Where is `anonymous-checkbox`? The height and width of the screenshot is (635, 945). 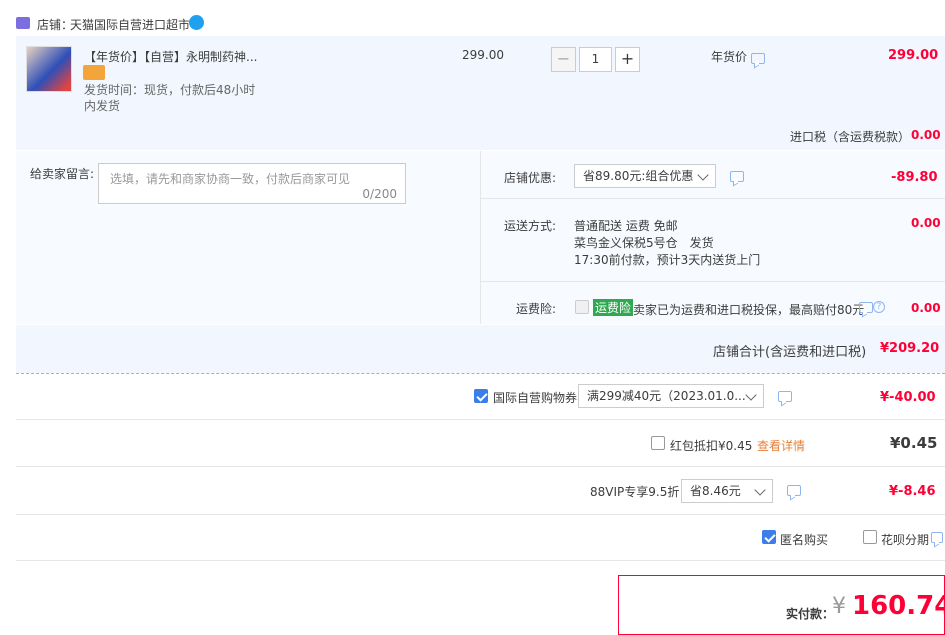
anonymous-checkbox is located at coordinates (769, 537).